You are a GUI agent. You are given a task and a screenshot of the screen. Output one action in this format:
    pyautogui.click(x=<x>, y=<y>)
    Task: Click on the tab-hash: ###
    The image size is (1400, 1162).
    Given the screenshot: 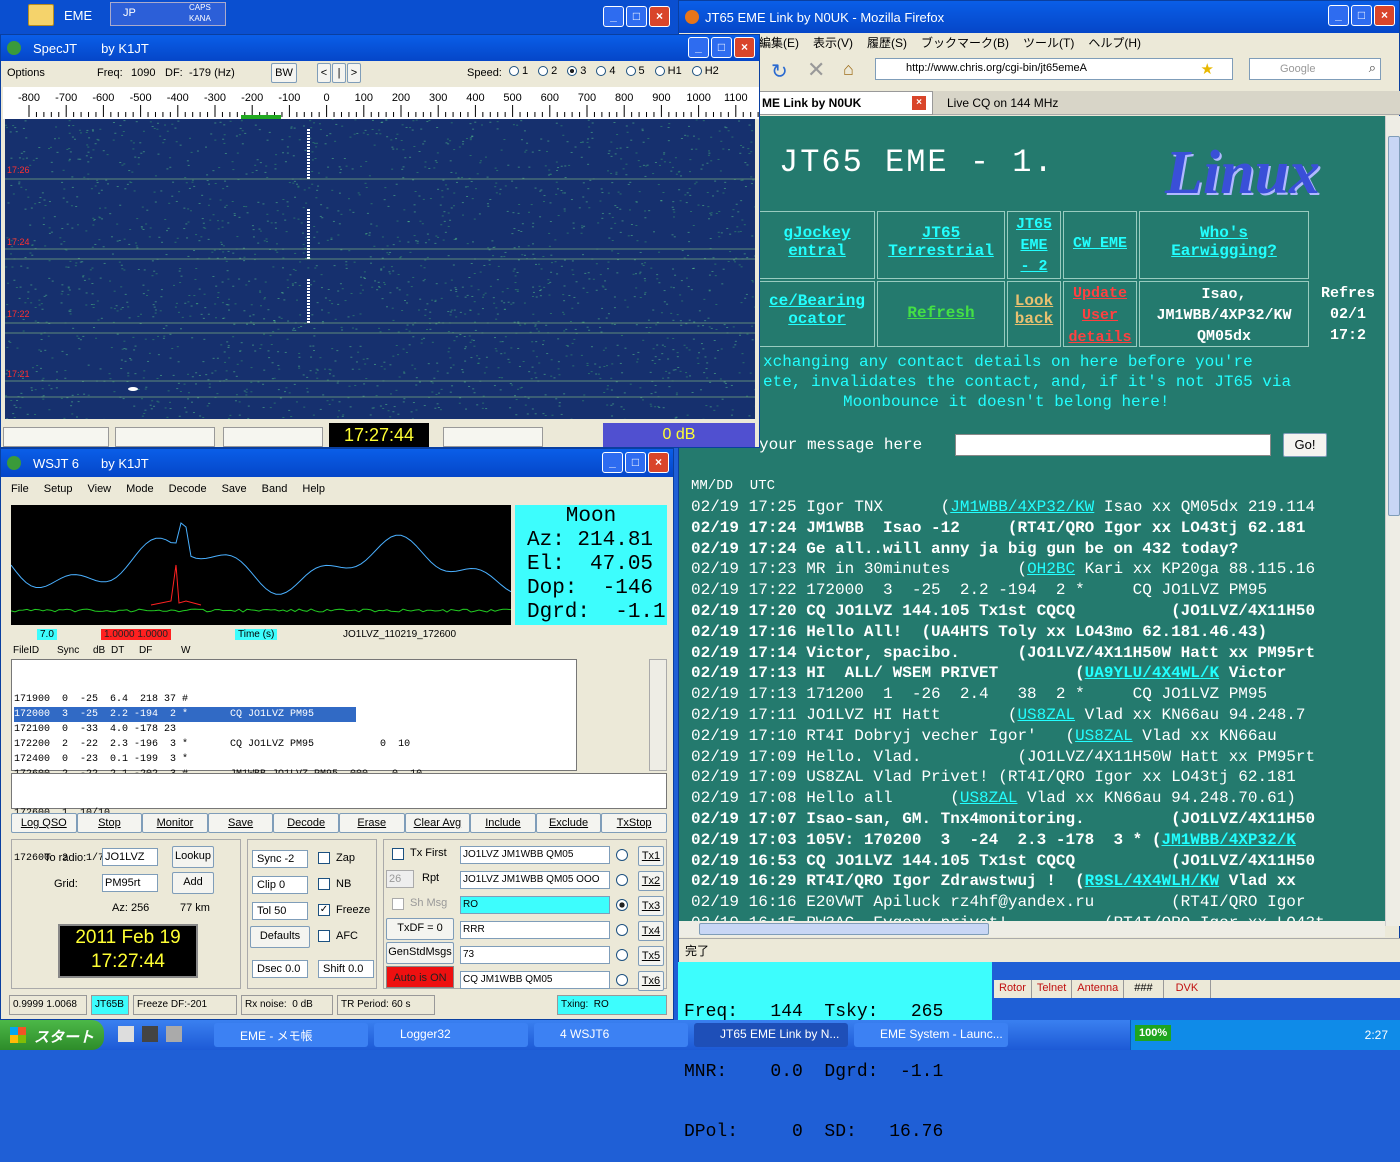 What is the action you would take?
    pyautogui.click(x=1143, y=989)
    